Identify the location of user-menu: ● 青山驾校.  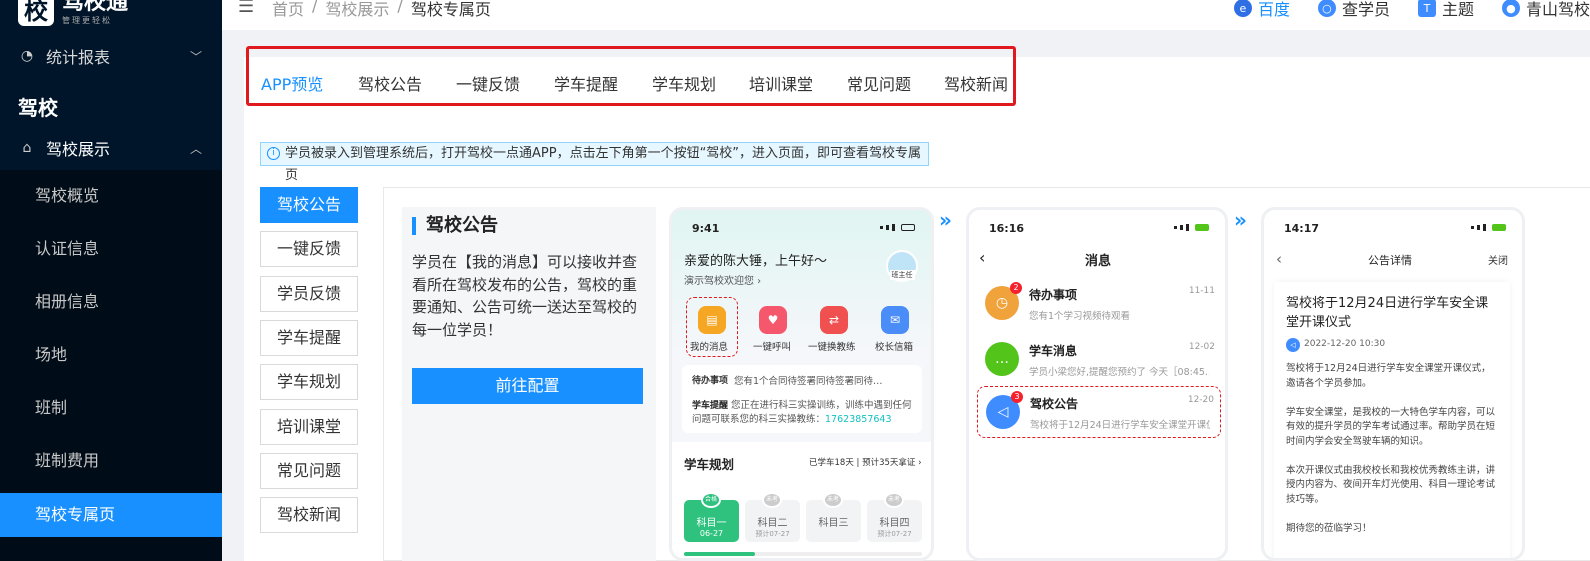
(1545, 10).